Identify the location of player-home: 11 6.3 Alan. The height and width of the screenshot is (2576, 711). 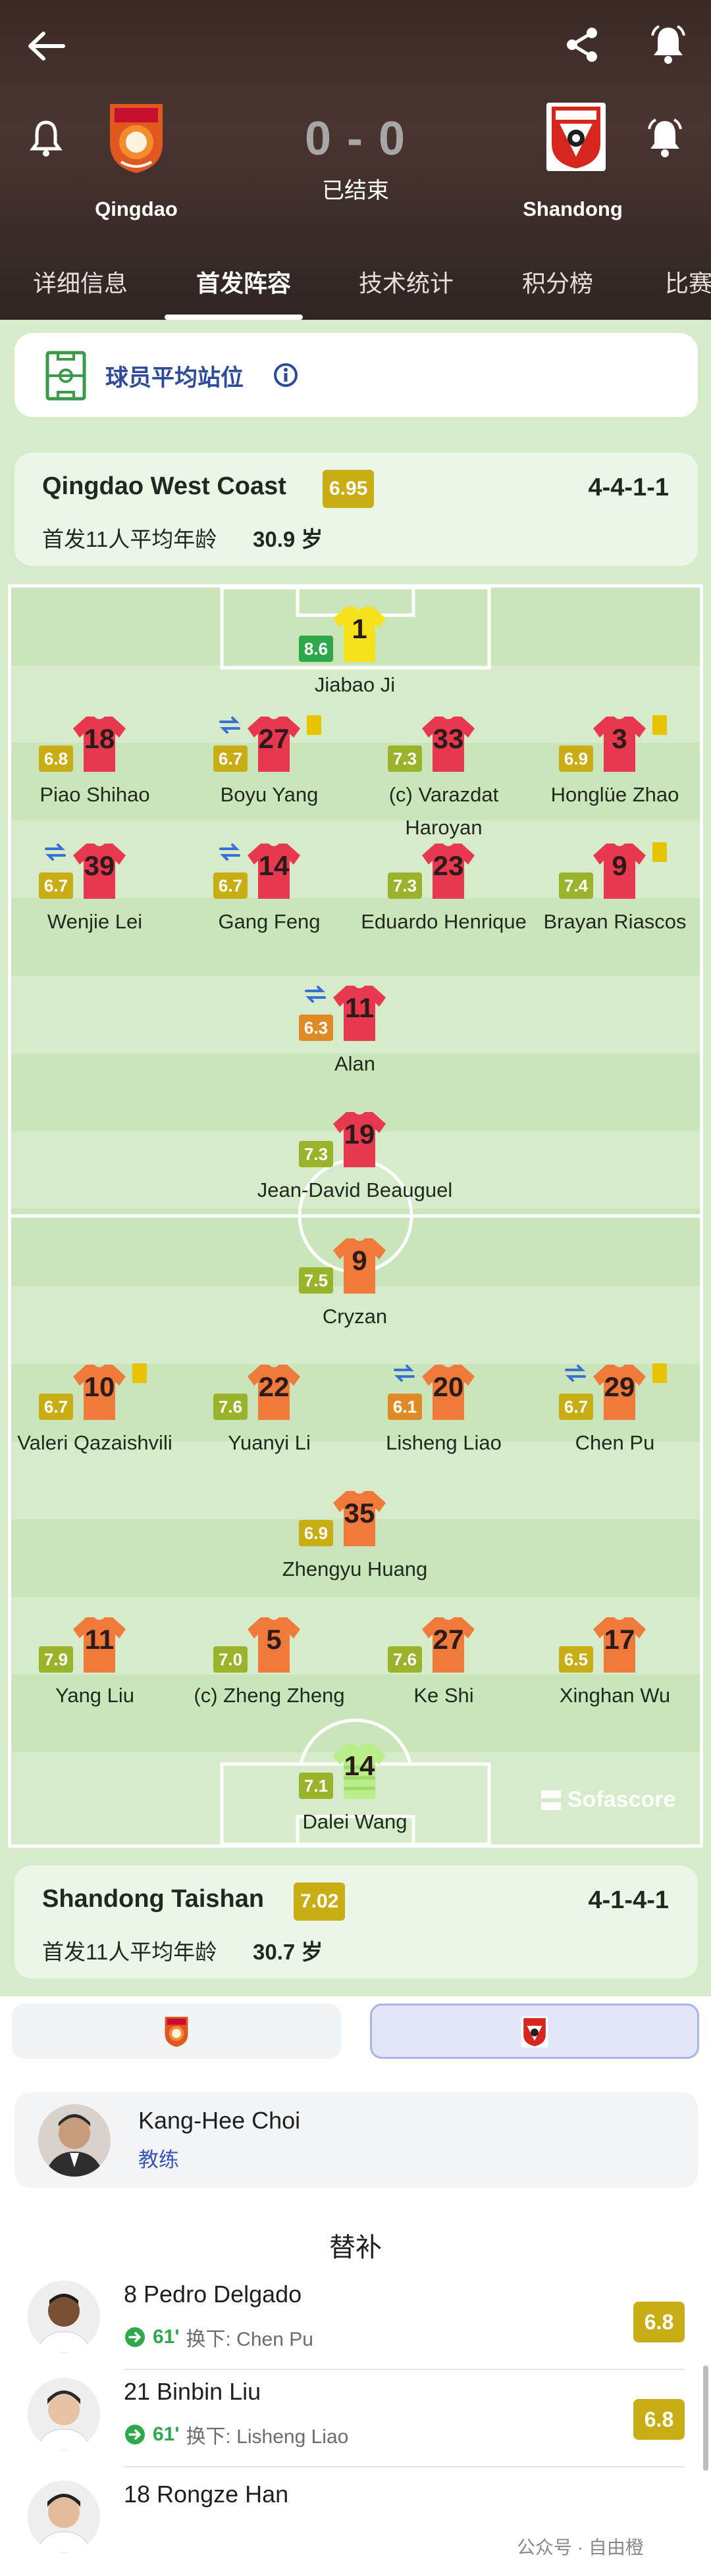
(355, 1040).